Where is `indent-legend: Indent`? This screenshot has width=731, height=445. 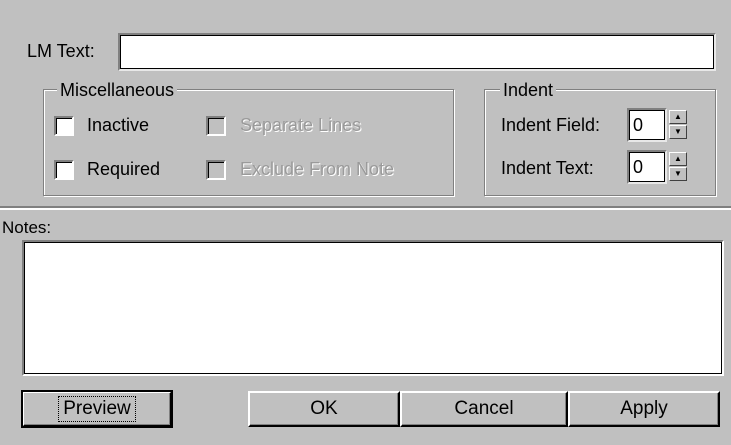
indent-legend: Indent is located at coordinates (528, 90).